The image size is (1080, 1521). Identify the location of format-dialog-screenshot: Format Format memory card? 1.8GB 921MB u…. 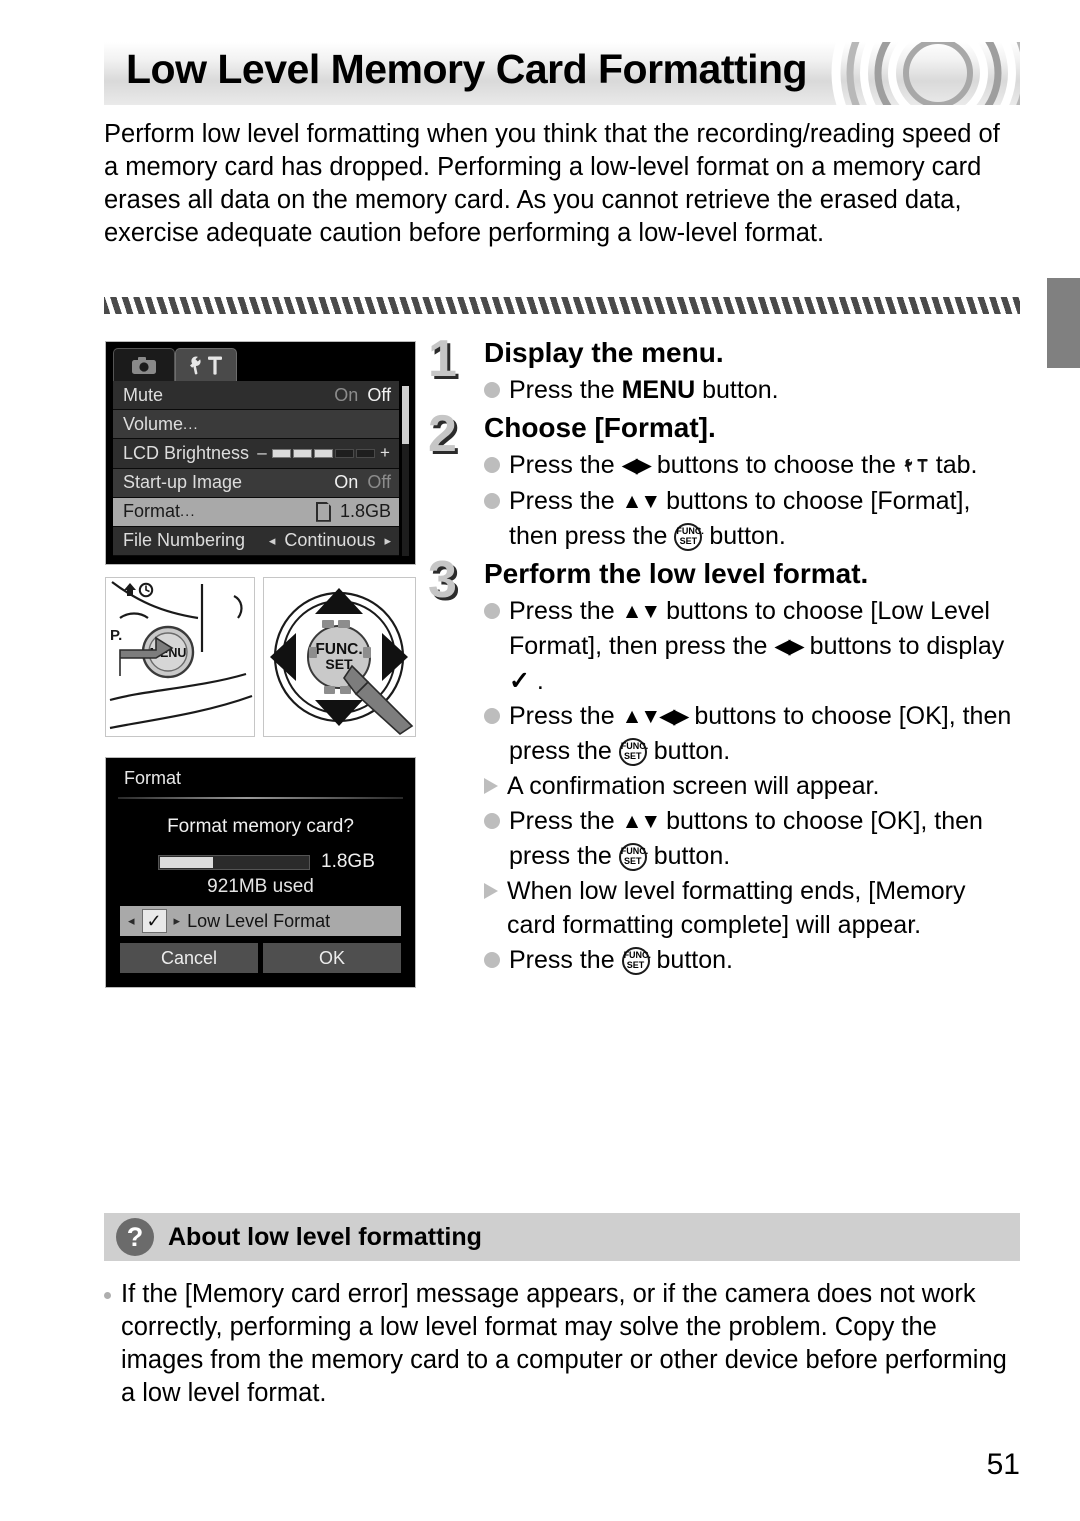
(260, 872).